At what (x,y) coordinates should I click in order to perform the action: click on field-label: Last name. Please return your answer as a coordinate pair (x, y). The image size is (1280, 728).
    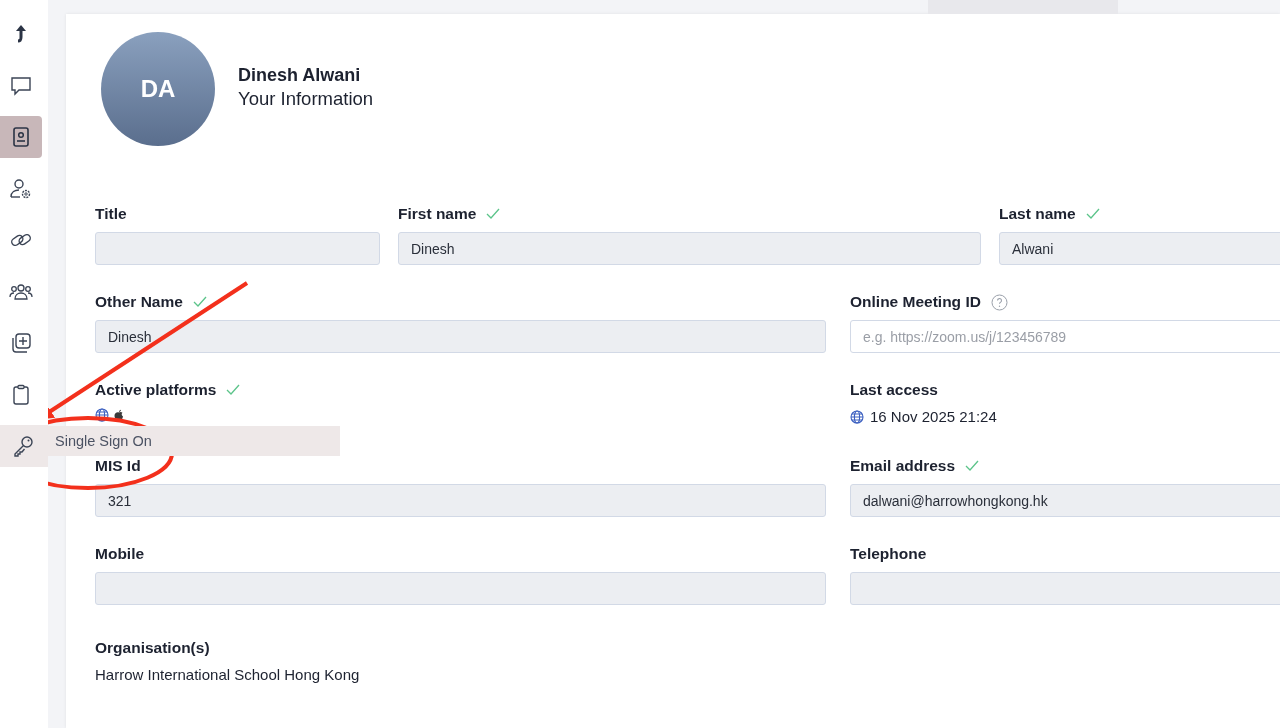
    Looking at the image, I should click on (1037, 214).